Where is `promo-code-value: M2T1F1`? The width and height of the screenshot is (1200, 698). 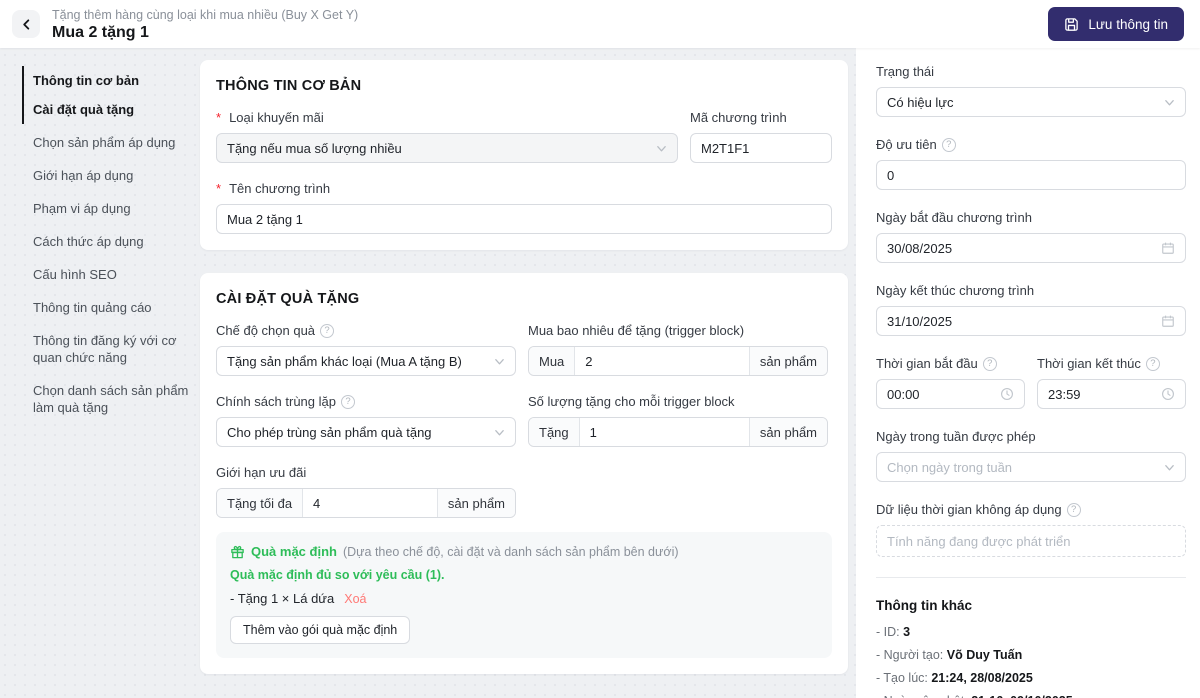
promo-code-value: M2T1F1 is located at coordinates (725, 148).